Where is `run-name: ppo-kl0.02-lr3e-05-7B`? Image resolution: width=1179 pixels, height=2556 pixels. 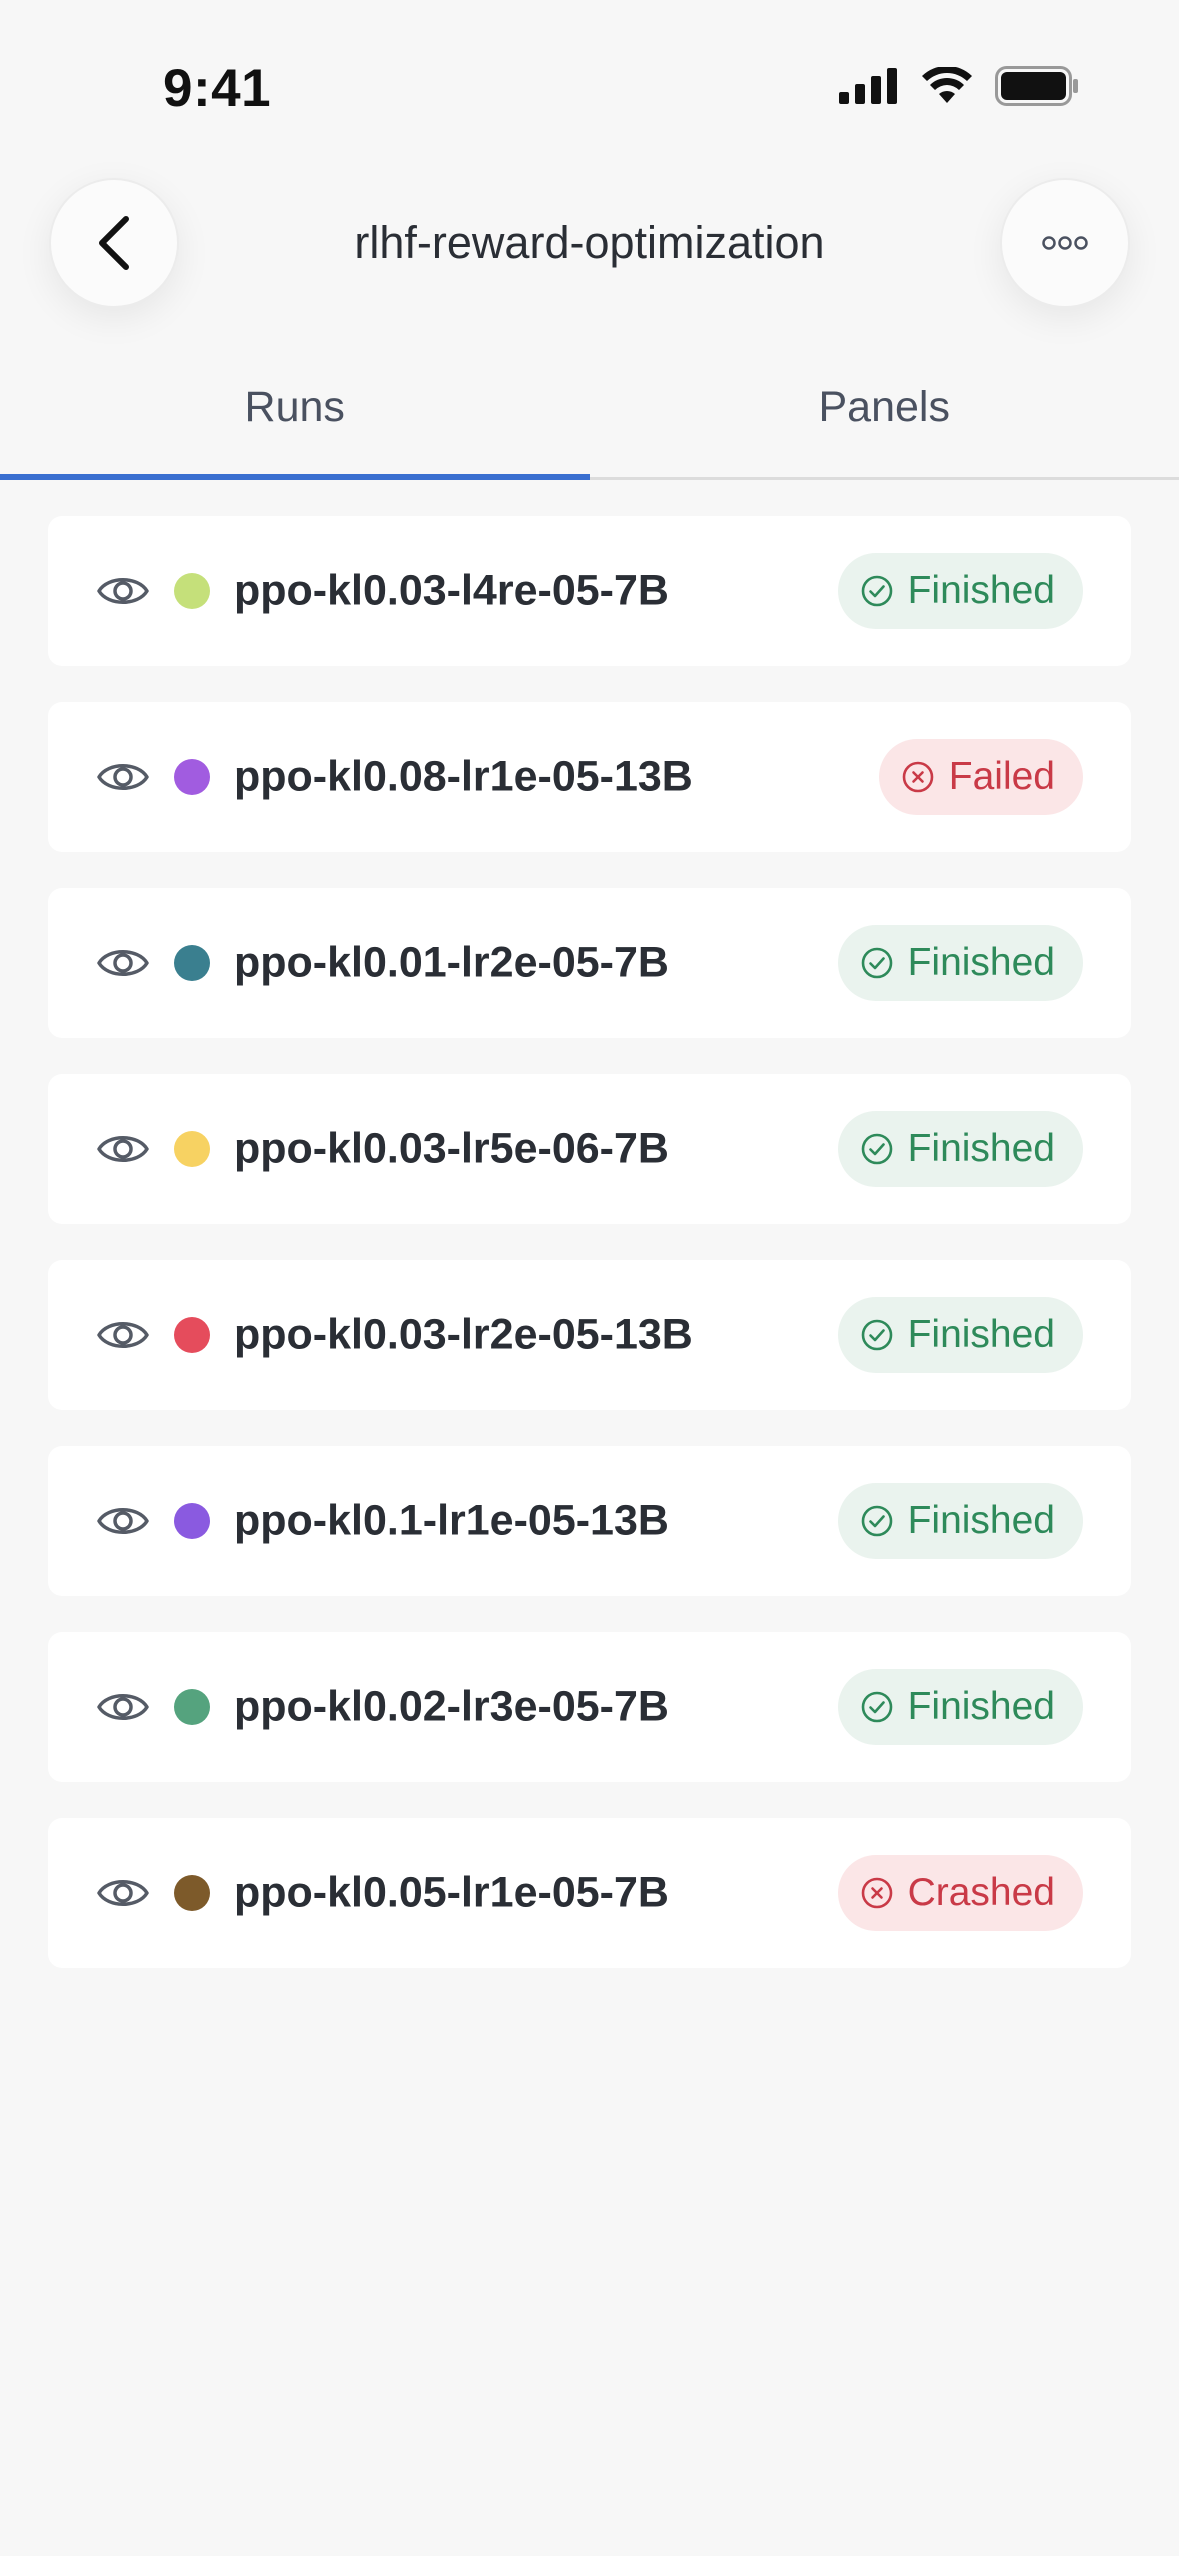
run-name: ppo-kl0.02-lr3e-05-7B is located at coordinates (451, 1706).